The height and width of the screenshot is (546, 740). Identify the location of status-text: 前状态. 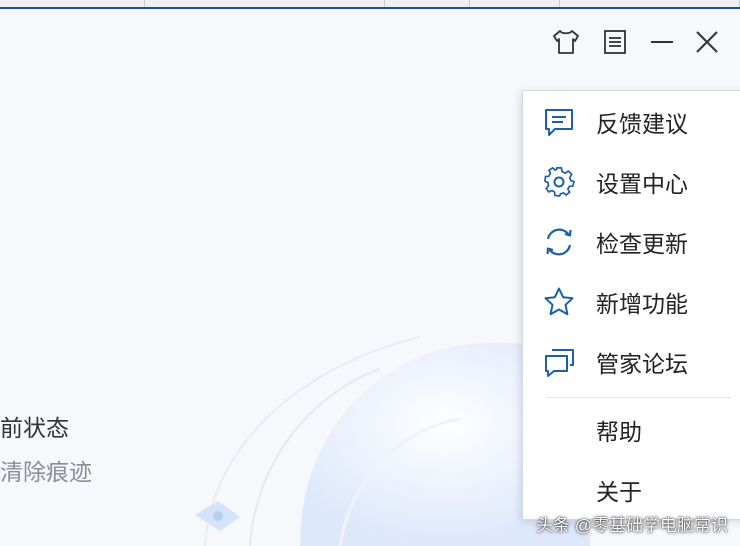
(34, 428).